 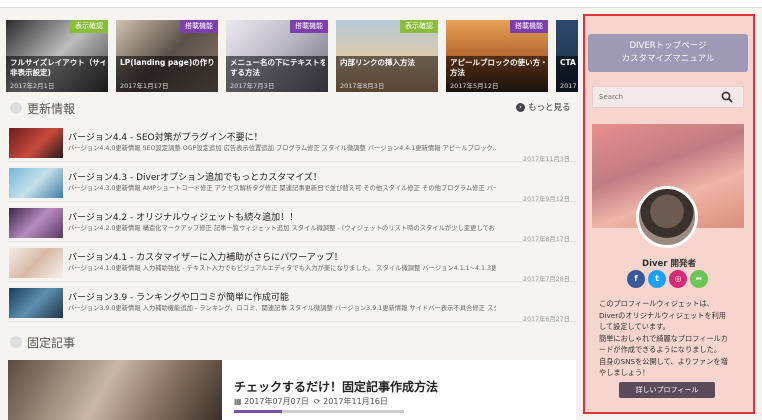 I want to click on card-title: LP(landing page)の作り方, so click(x=167, y=62).